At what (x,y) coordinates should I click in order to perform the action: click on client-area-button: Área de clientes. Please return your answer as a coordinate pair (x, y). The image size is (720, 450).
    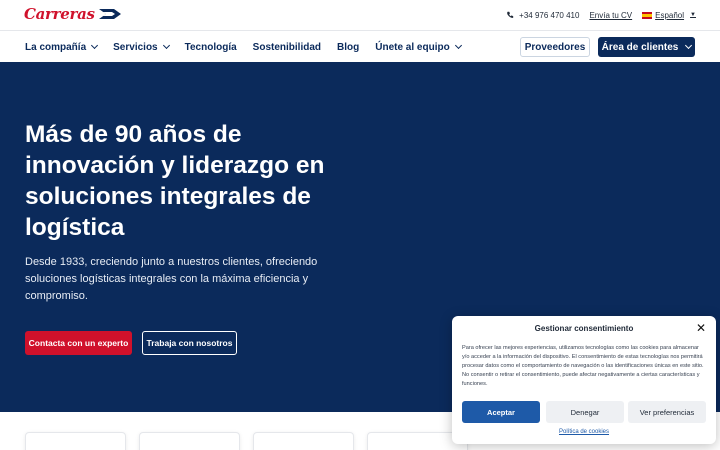
    Looking at the image, I should click on (646, 47).